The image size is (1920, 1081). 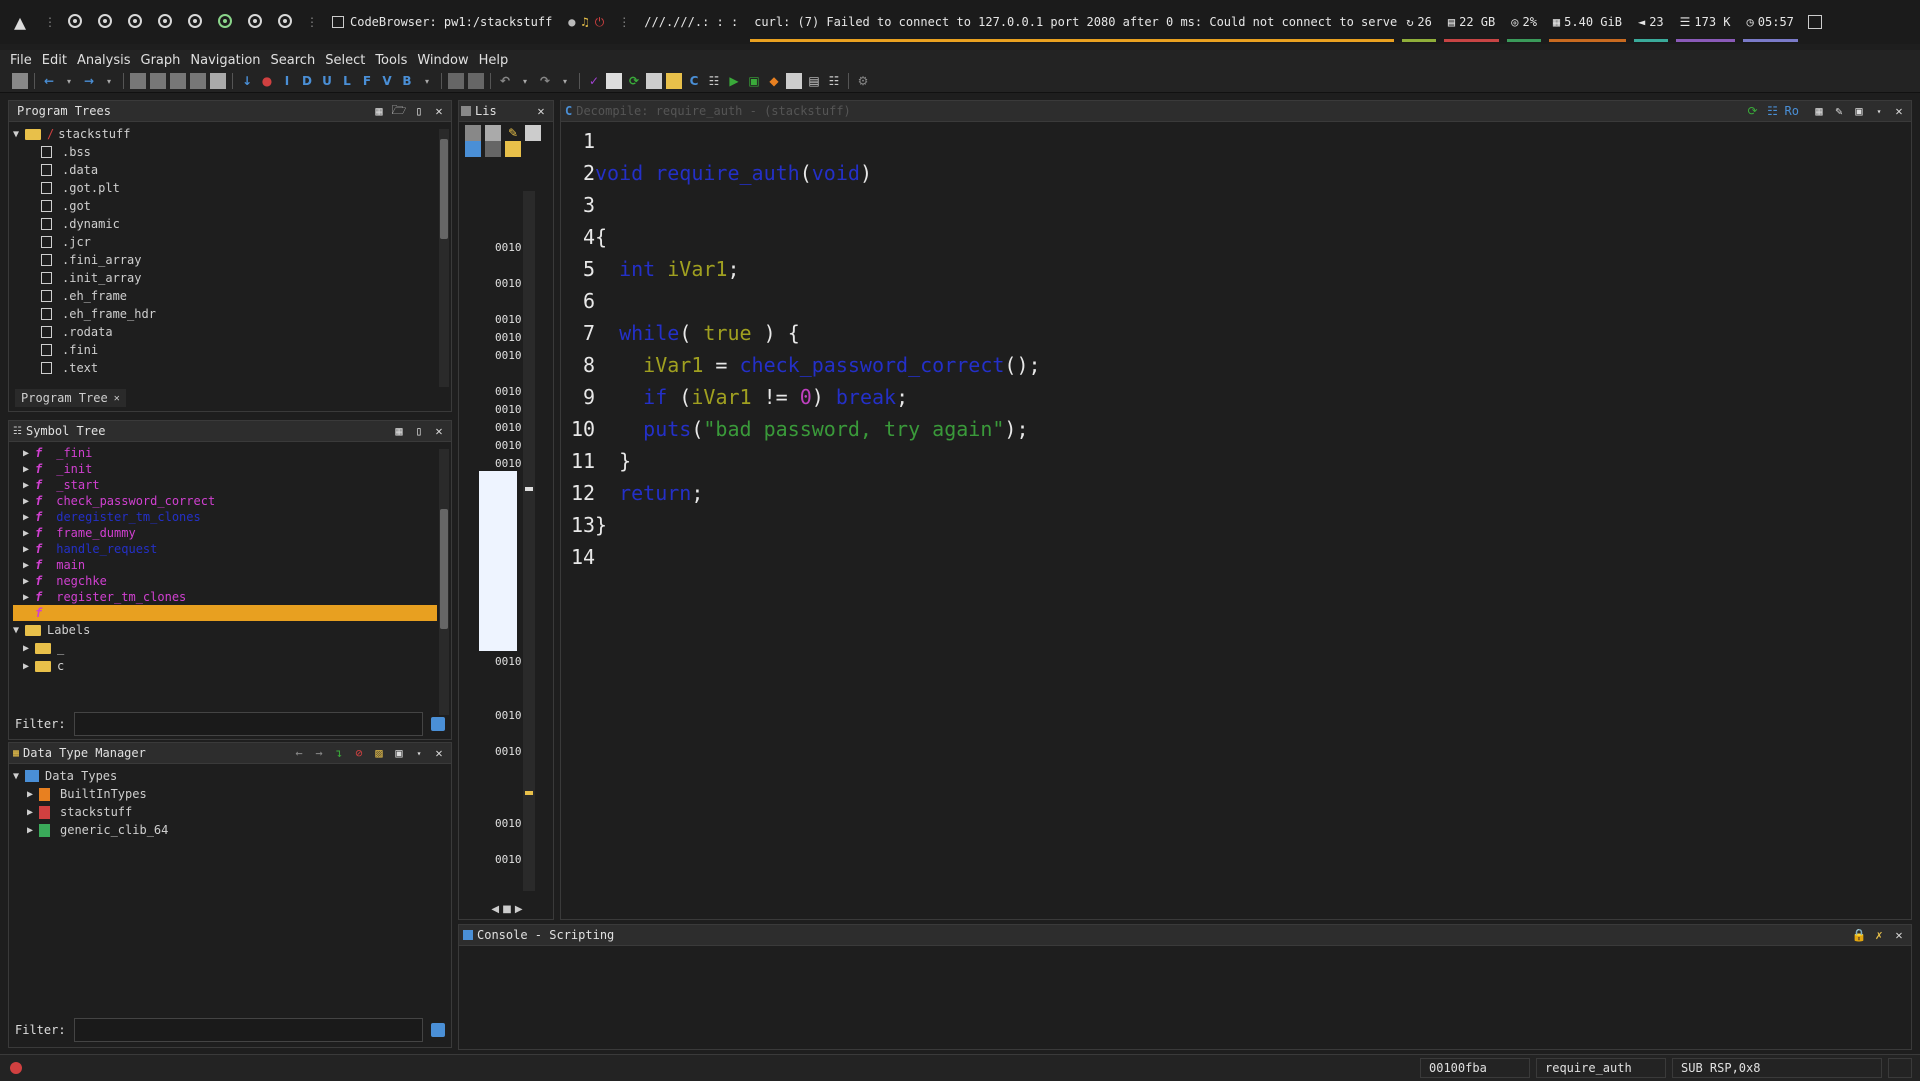 What do you see at coordinates (806, 461) in the screenshot?
I see `code-line-11: 11 }` at bounding box center [806, 461].